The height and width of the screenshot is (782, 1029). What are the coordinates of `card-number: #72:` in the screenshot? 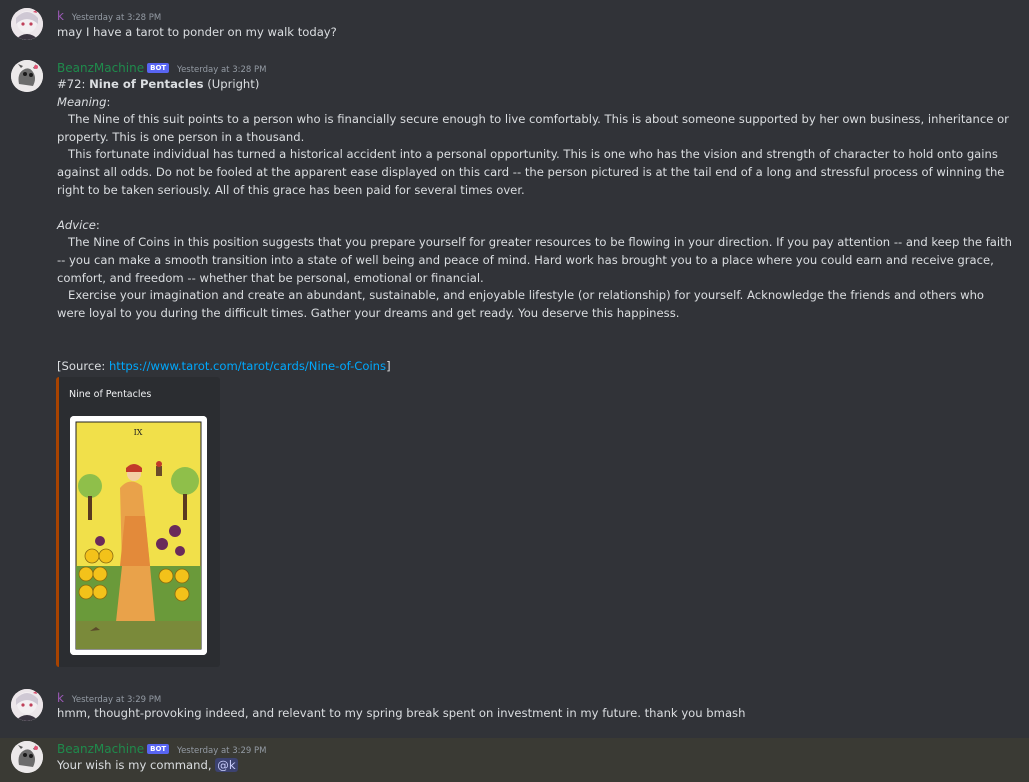 It's located at (73, 84).